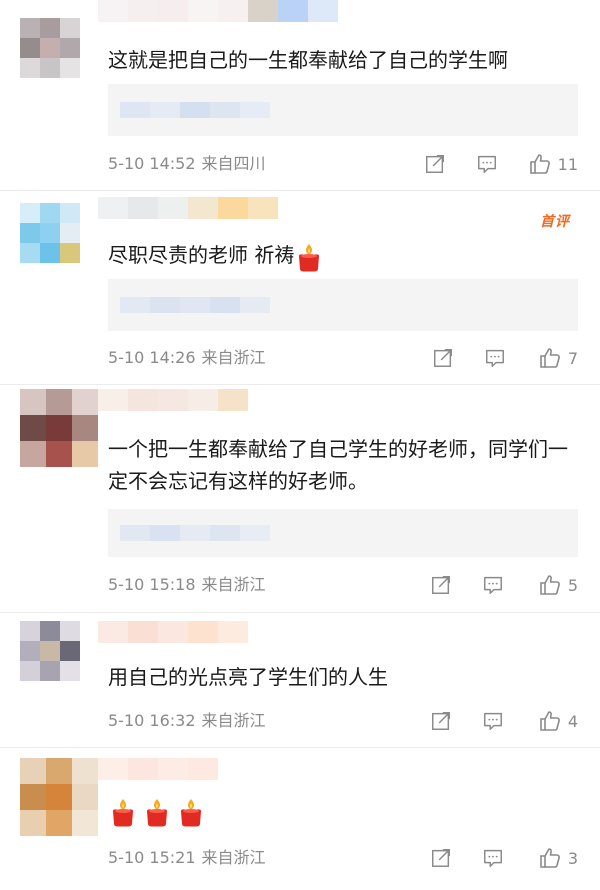  What do you see at coordinates (572, 721) in the screenshot?
I see `like-count: 4` at bounding box center [572, 721].